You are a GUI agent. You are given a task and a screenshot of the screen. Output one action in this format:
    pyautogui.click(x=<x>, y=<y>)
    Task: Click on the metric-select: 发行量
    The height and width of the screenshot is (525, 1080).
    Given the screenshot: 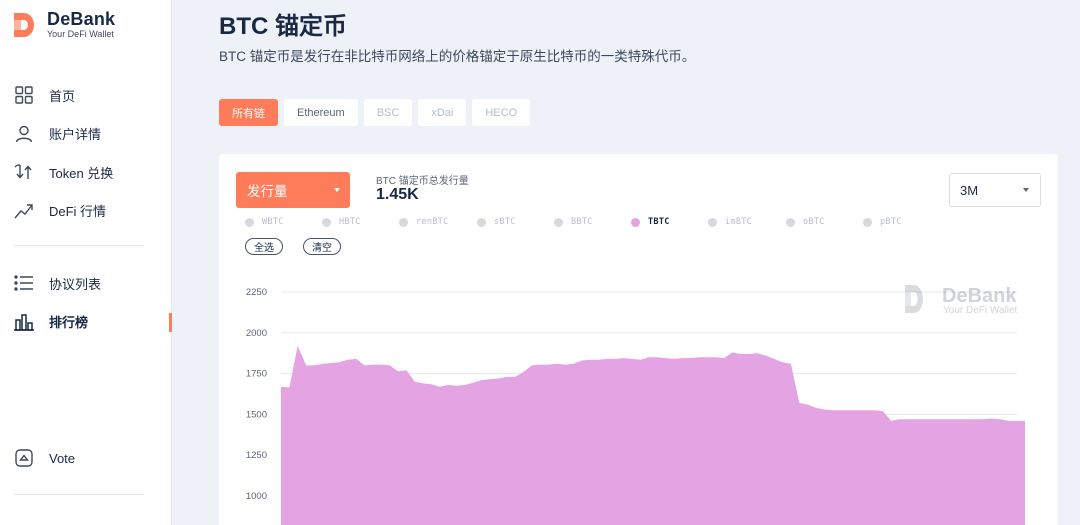 What is the action you would take?
    pyautogui.click(x=293, y=190)
    